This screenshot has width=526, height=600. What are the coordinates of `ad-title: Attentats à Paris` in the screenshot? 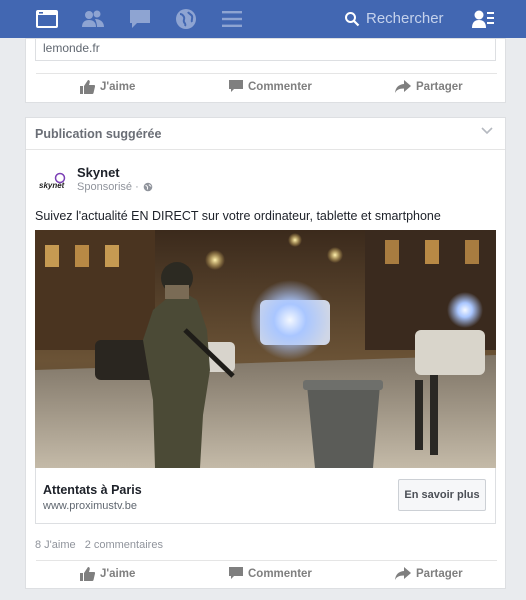 It's located at (92, 490).